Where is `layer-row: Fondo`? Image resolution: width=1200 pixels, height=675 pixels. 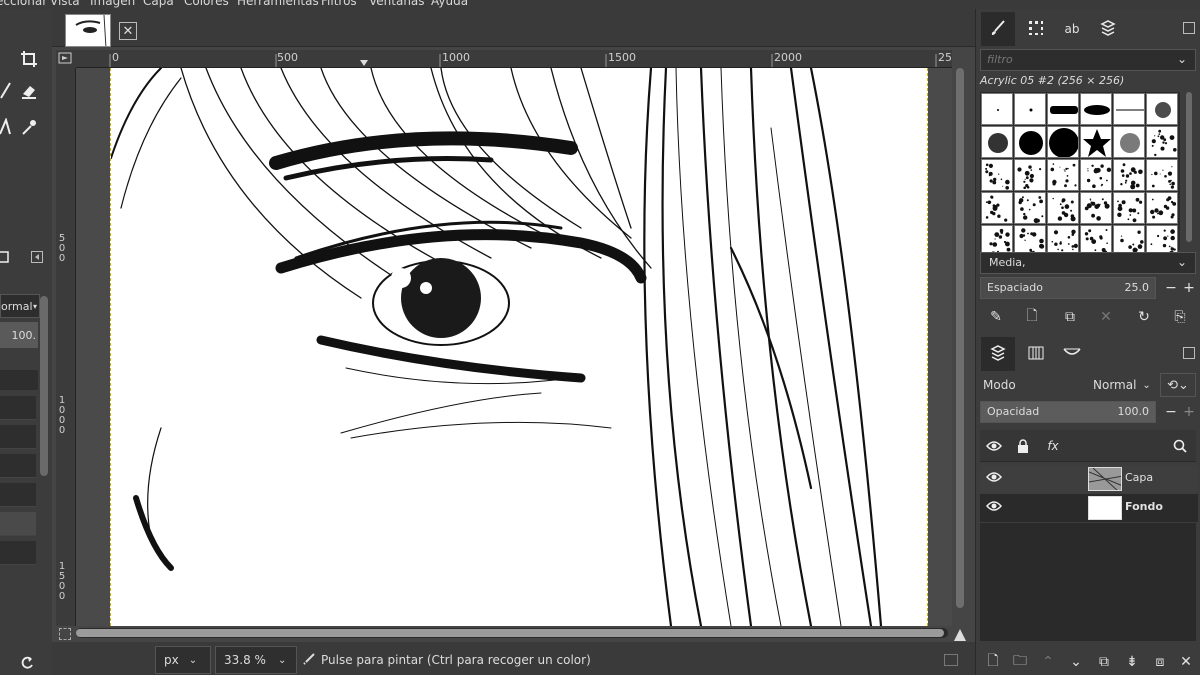
layer-row: Fondo is located at coordinates (1089, 508).